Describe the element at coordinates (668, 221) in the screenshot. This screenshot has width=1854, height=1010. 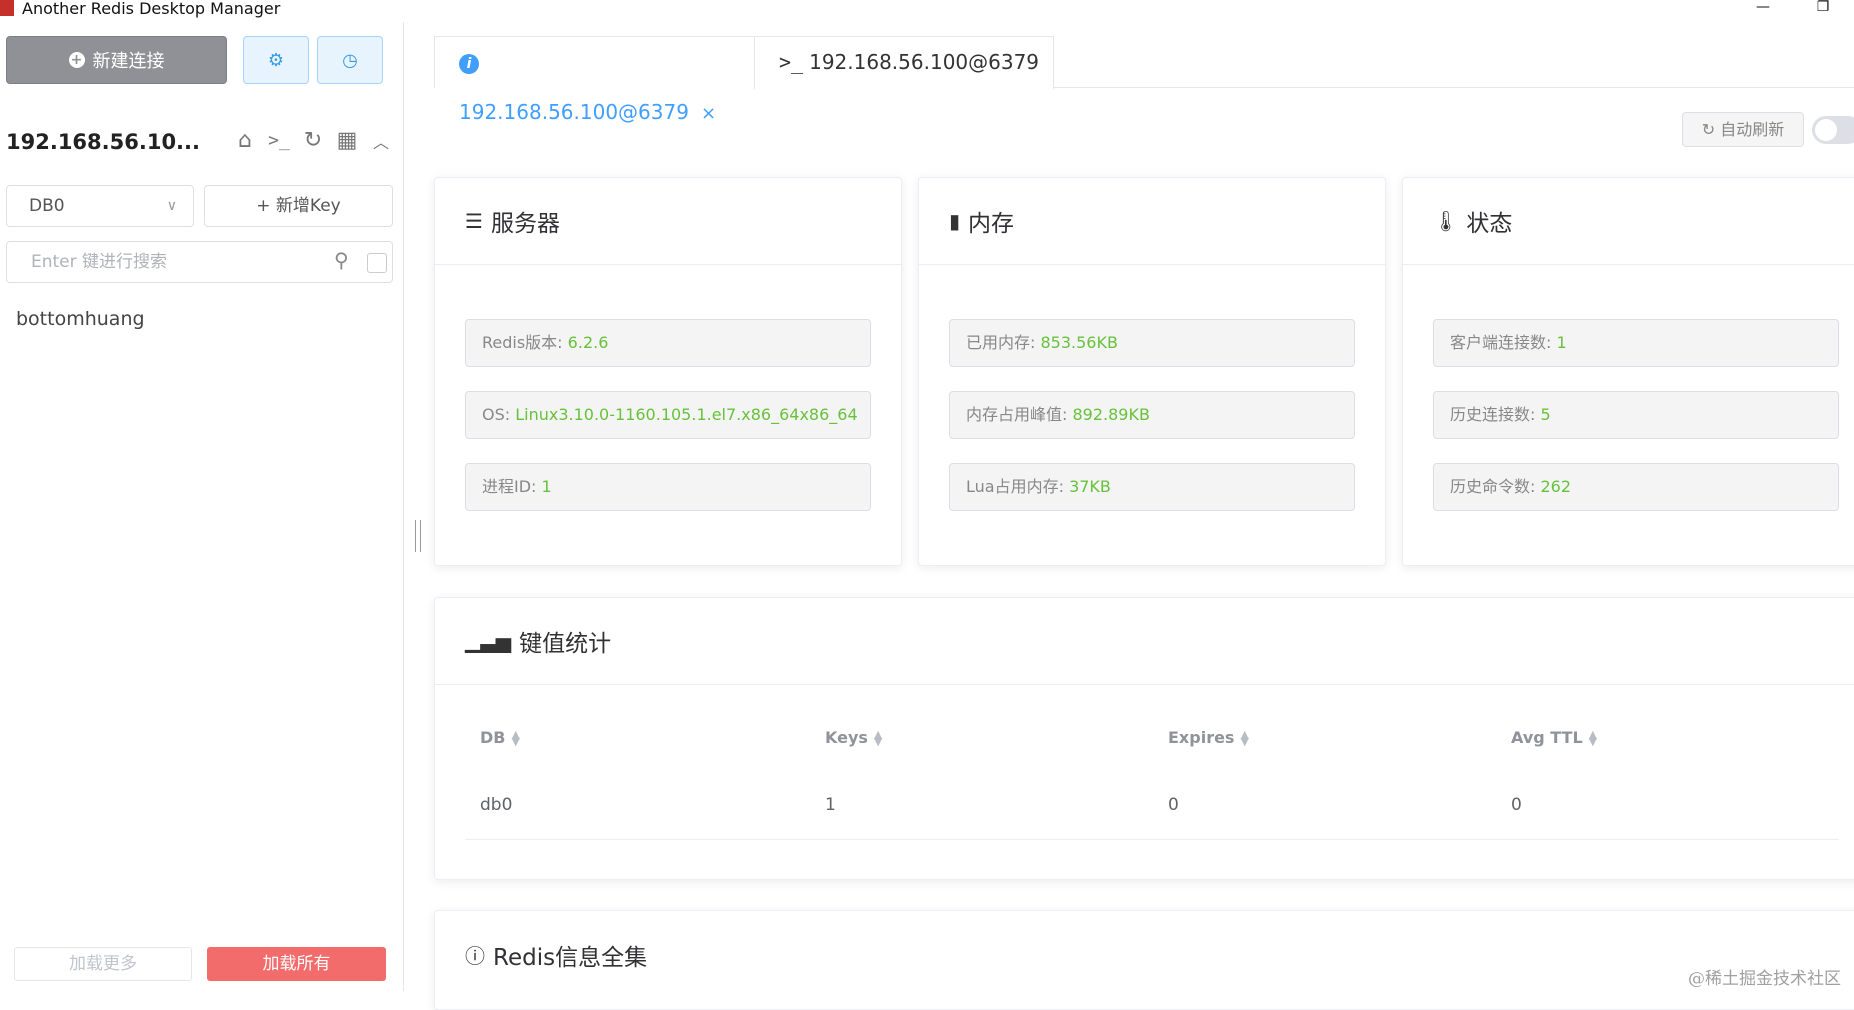
I see `card-header: ☰ 服务器` at that location.